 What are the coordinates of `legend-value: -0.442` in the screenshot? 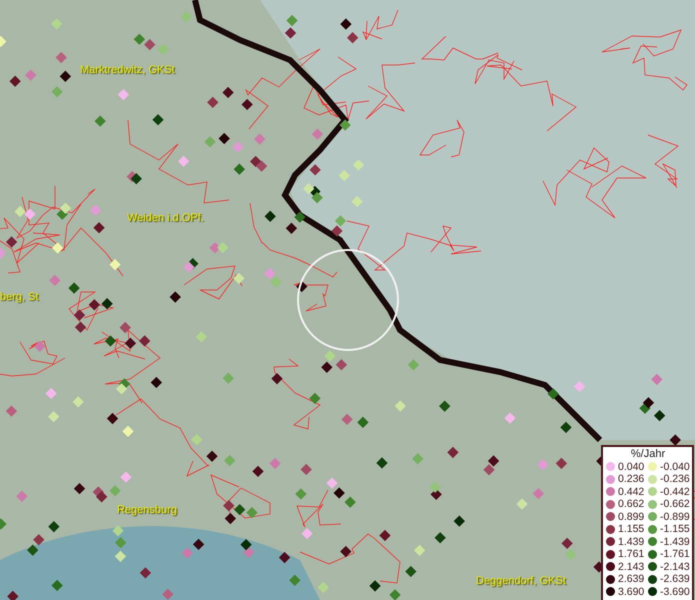 It's located at (675, 492).